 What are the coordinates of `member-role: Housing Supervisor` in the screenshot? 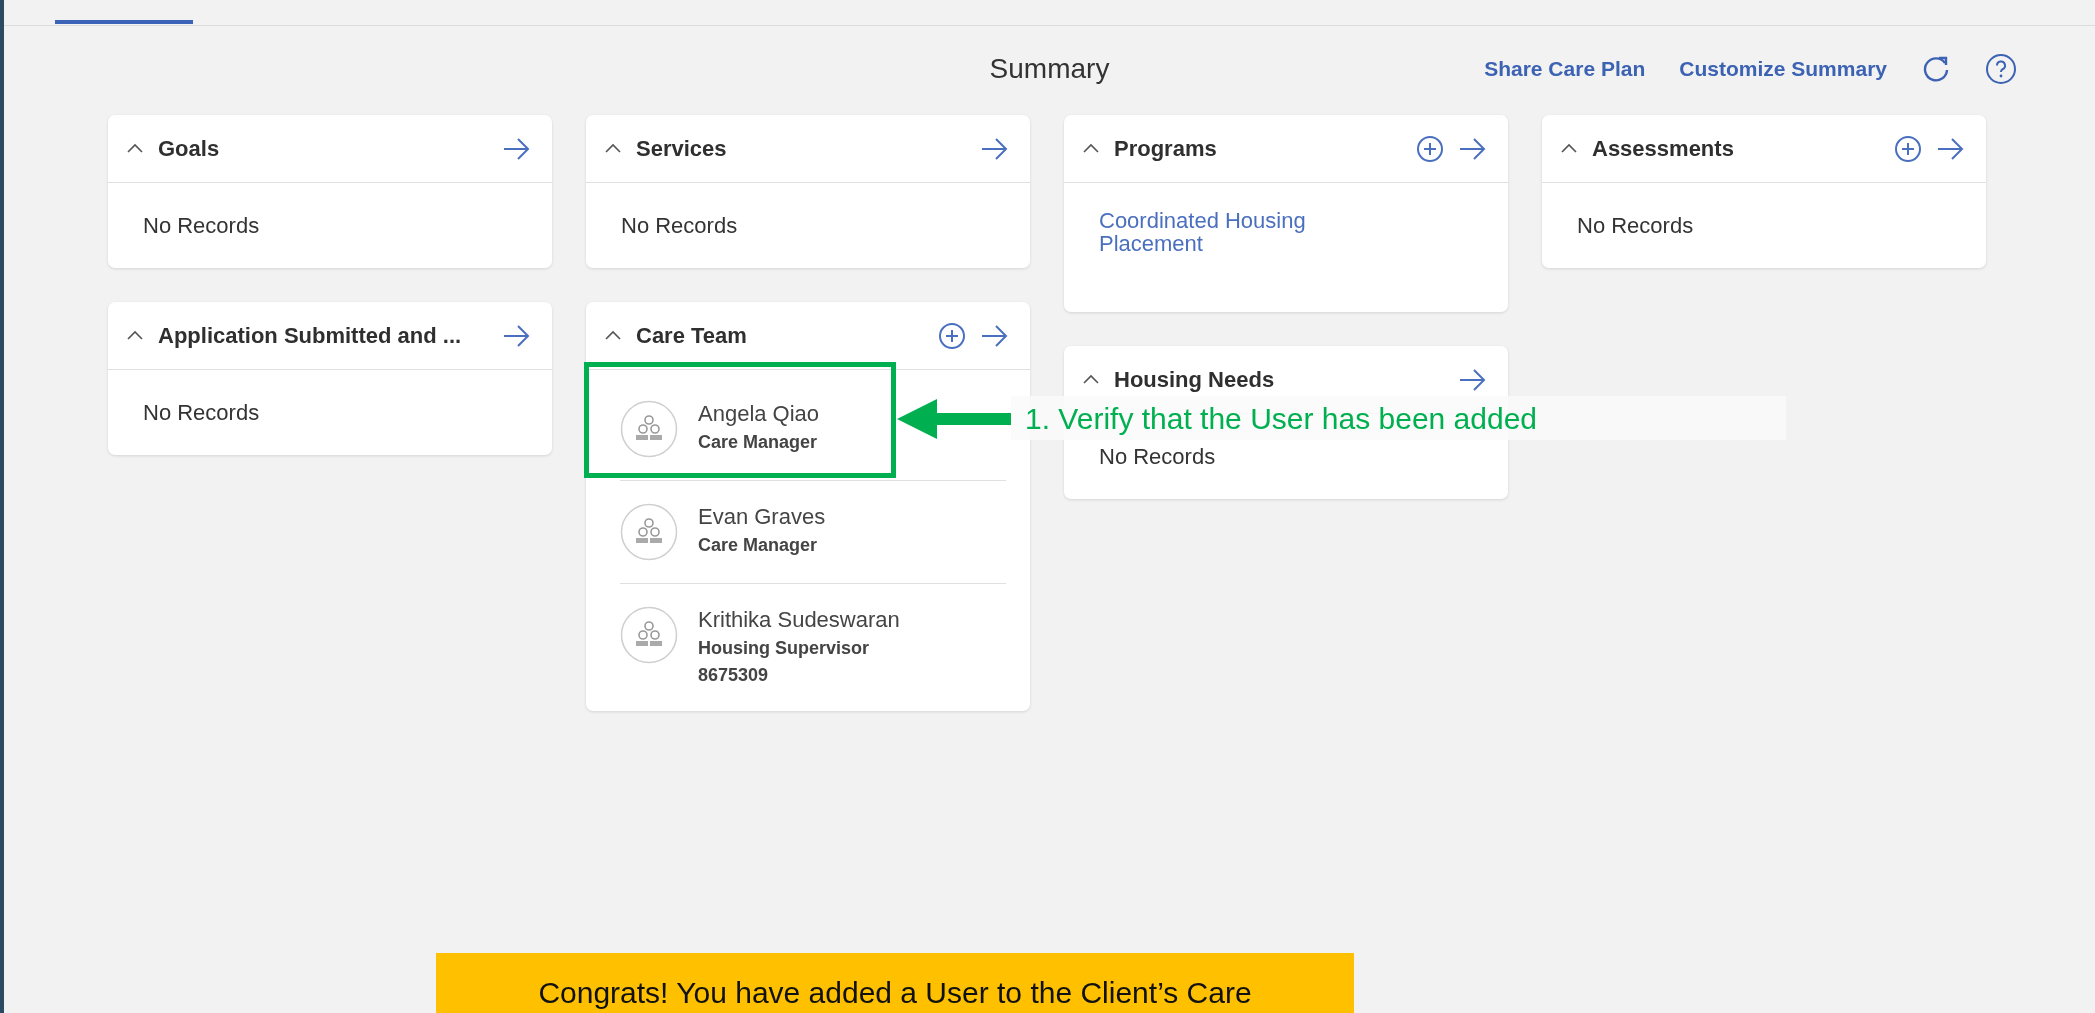 It's located at (784, 648).